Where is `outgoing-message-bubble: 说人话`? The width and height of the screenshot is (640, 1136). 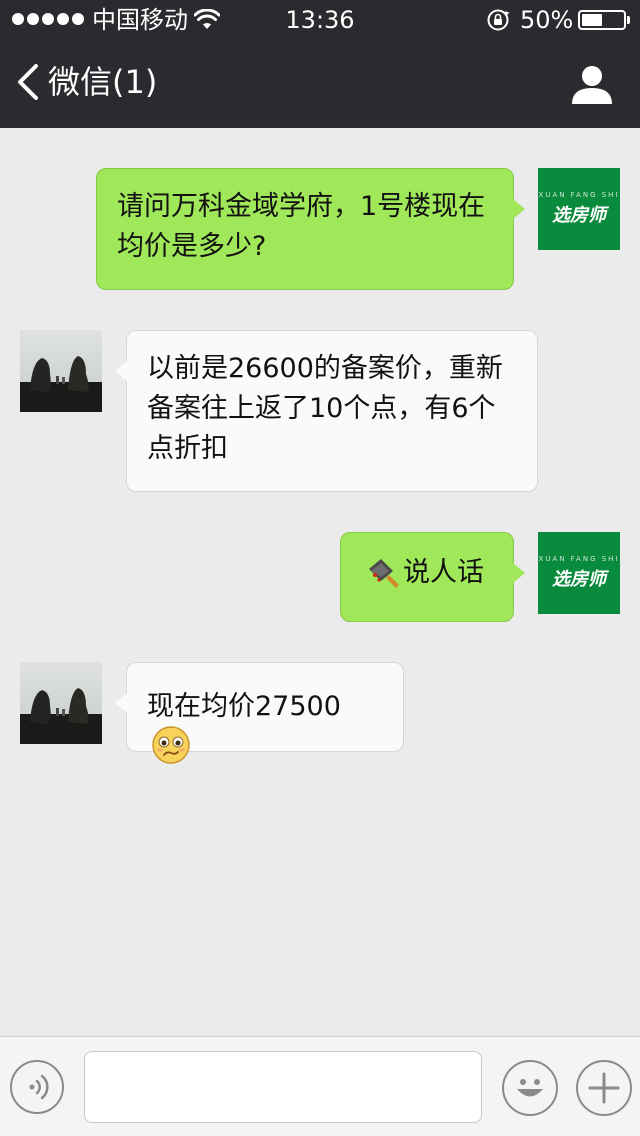
outgoing-message-bubble: 说人话 is located at coordinates (432, 577).